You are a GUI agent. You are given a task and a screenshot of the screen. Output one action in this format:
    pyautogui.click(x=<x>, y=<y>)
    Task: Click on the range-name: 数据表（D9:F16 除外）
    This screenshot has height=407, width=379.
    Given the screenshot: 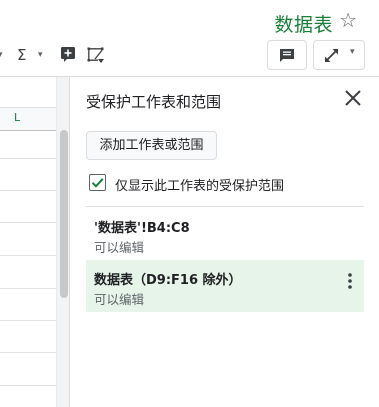 What is the action you would take?
    pyautogui.click(x=168, y=280)
    